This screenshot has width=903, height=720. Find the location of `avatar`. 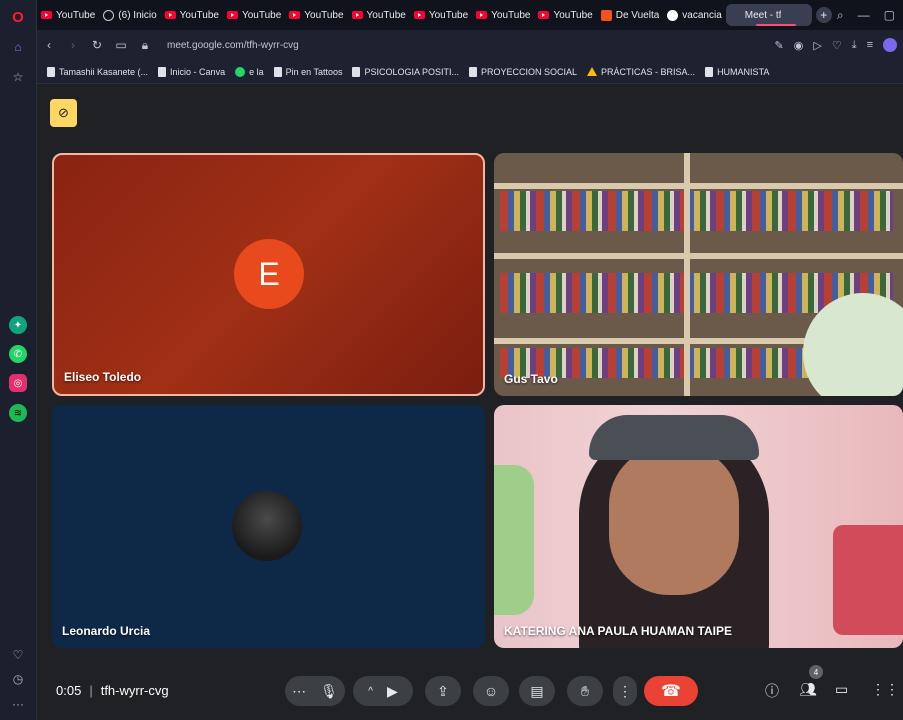

avatar is located at coordinates (267, 526).